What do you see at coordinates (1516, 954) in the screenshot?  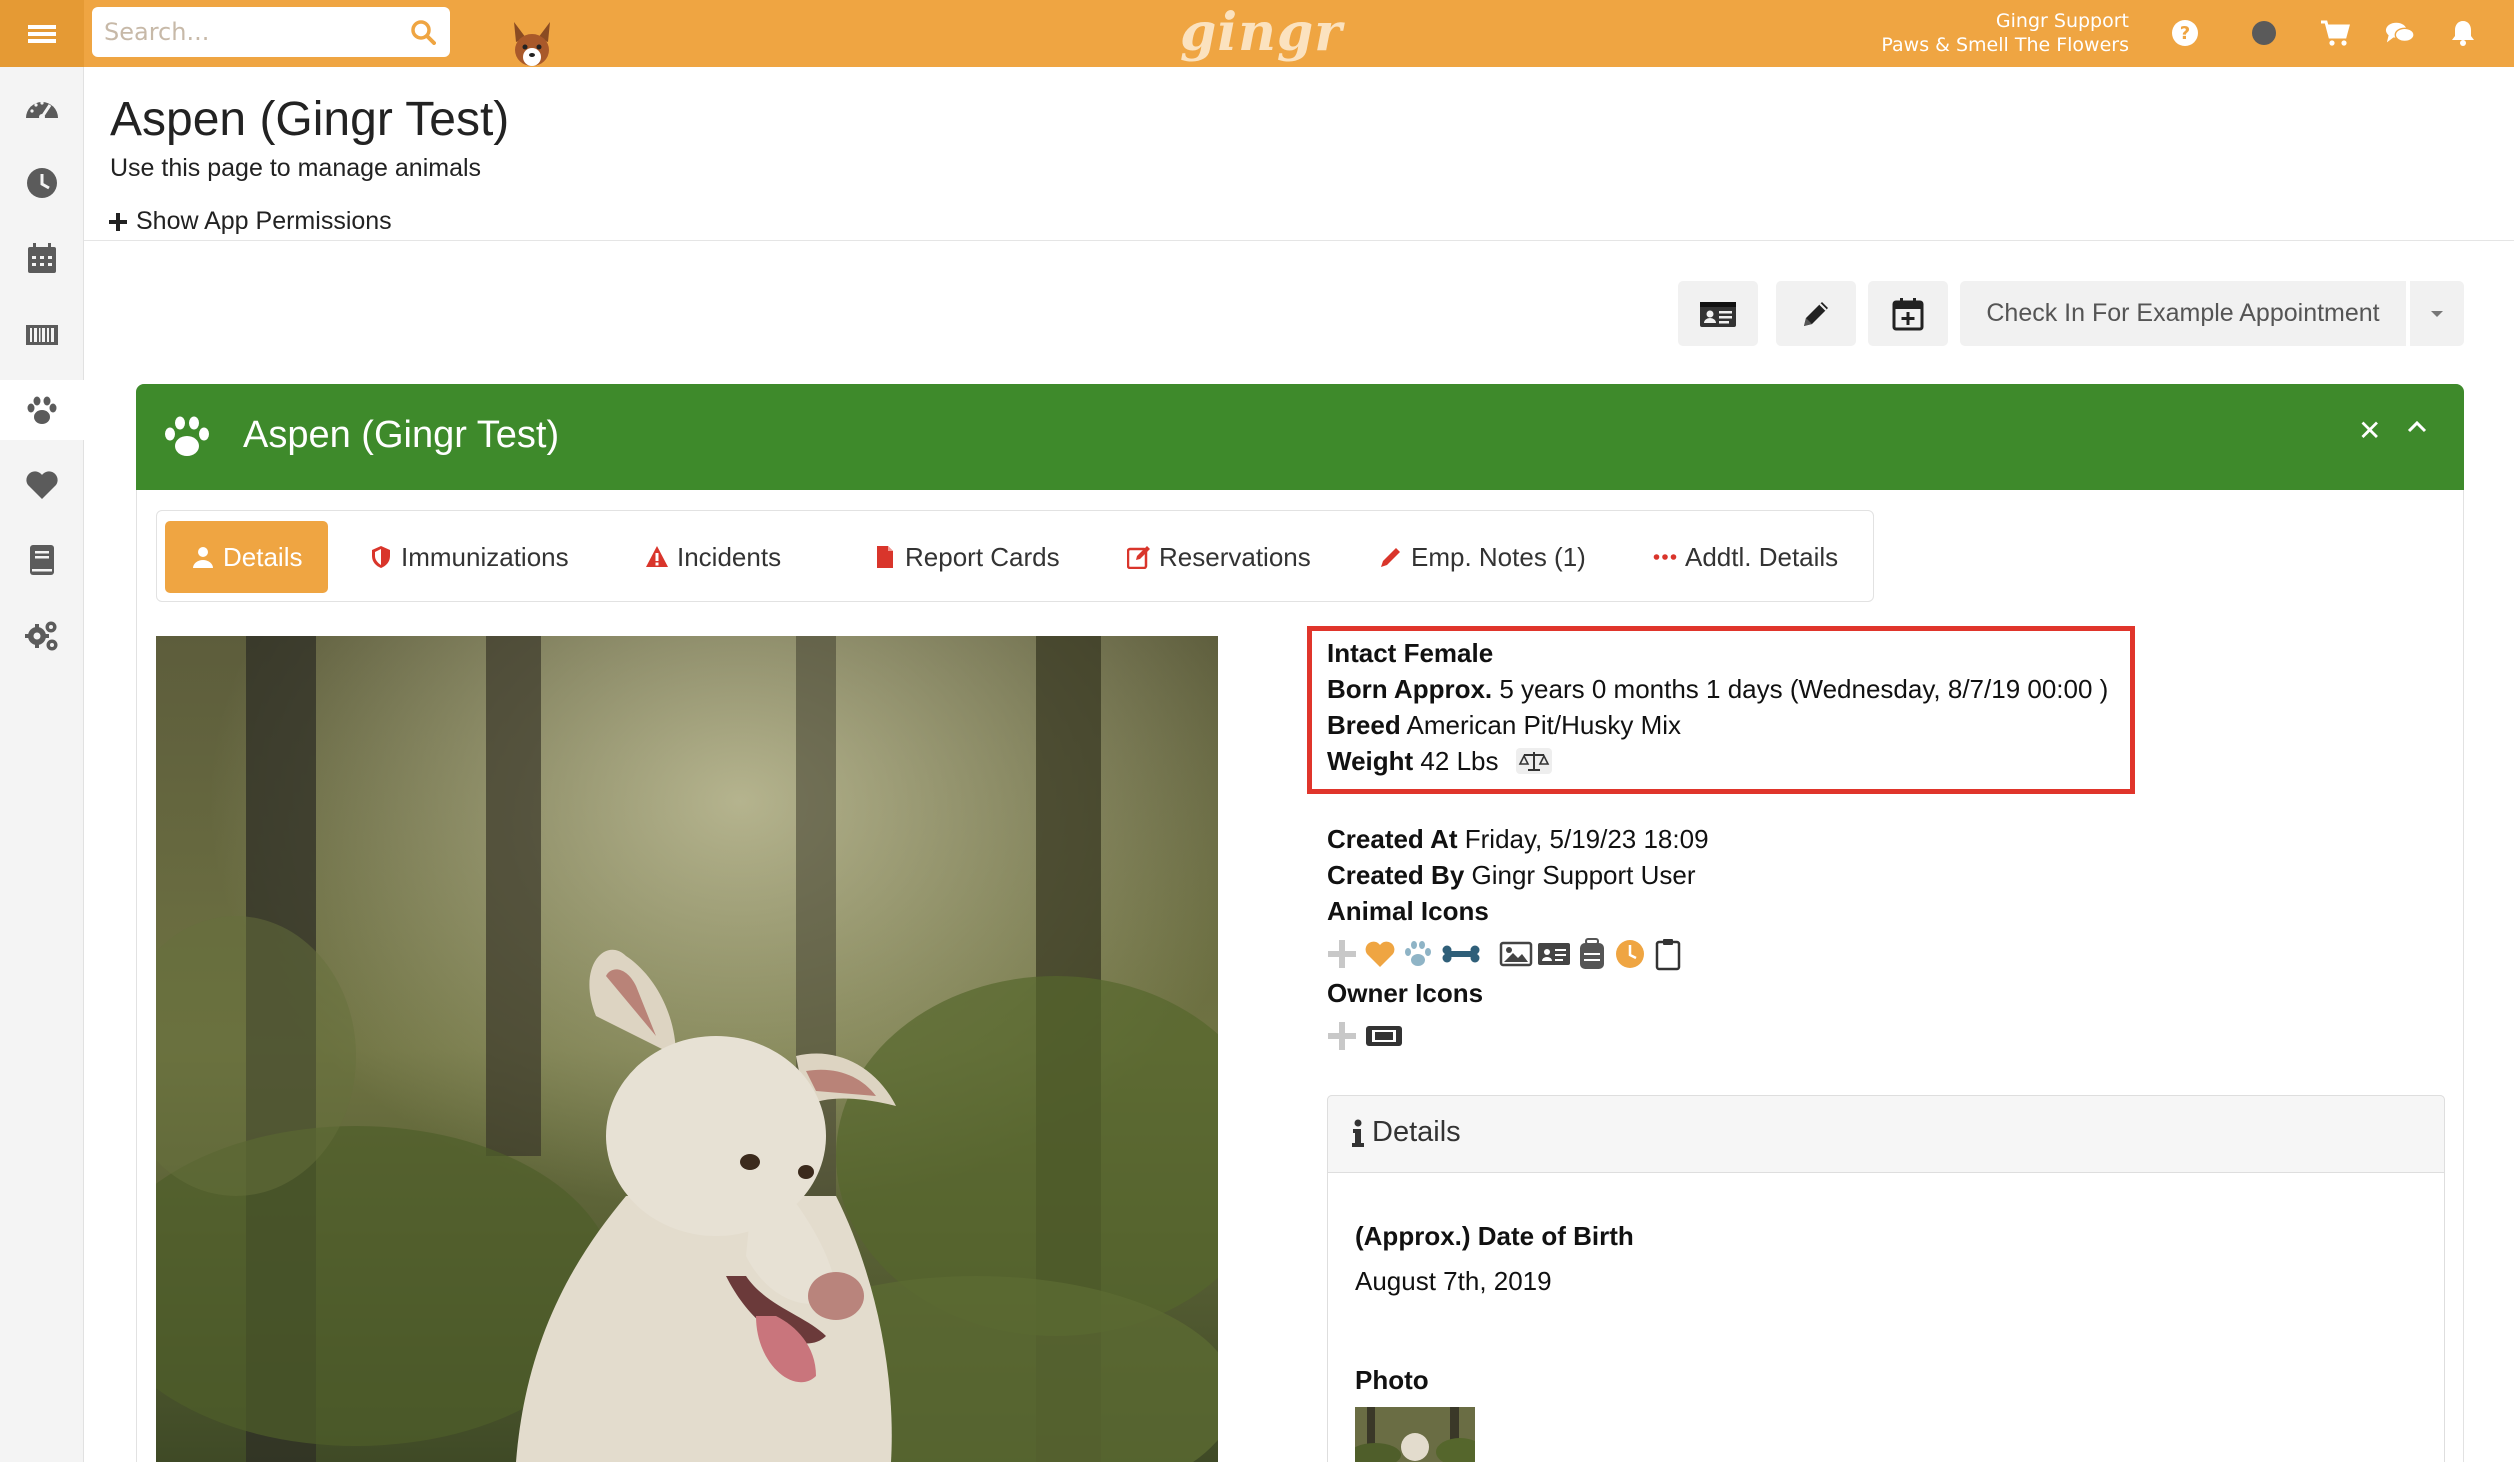 I see `image-icon` at bounding box center [1516, 954].